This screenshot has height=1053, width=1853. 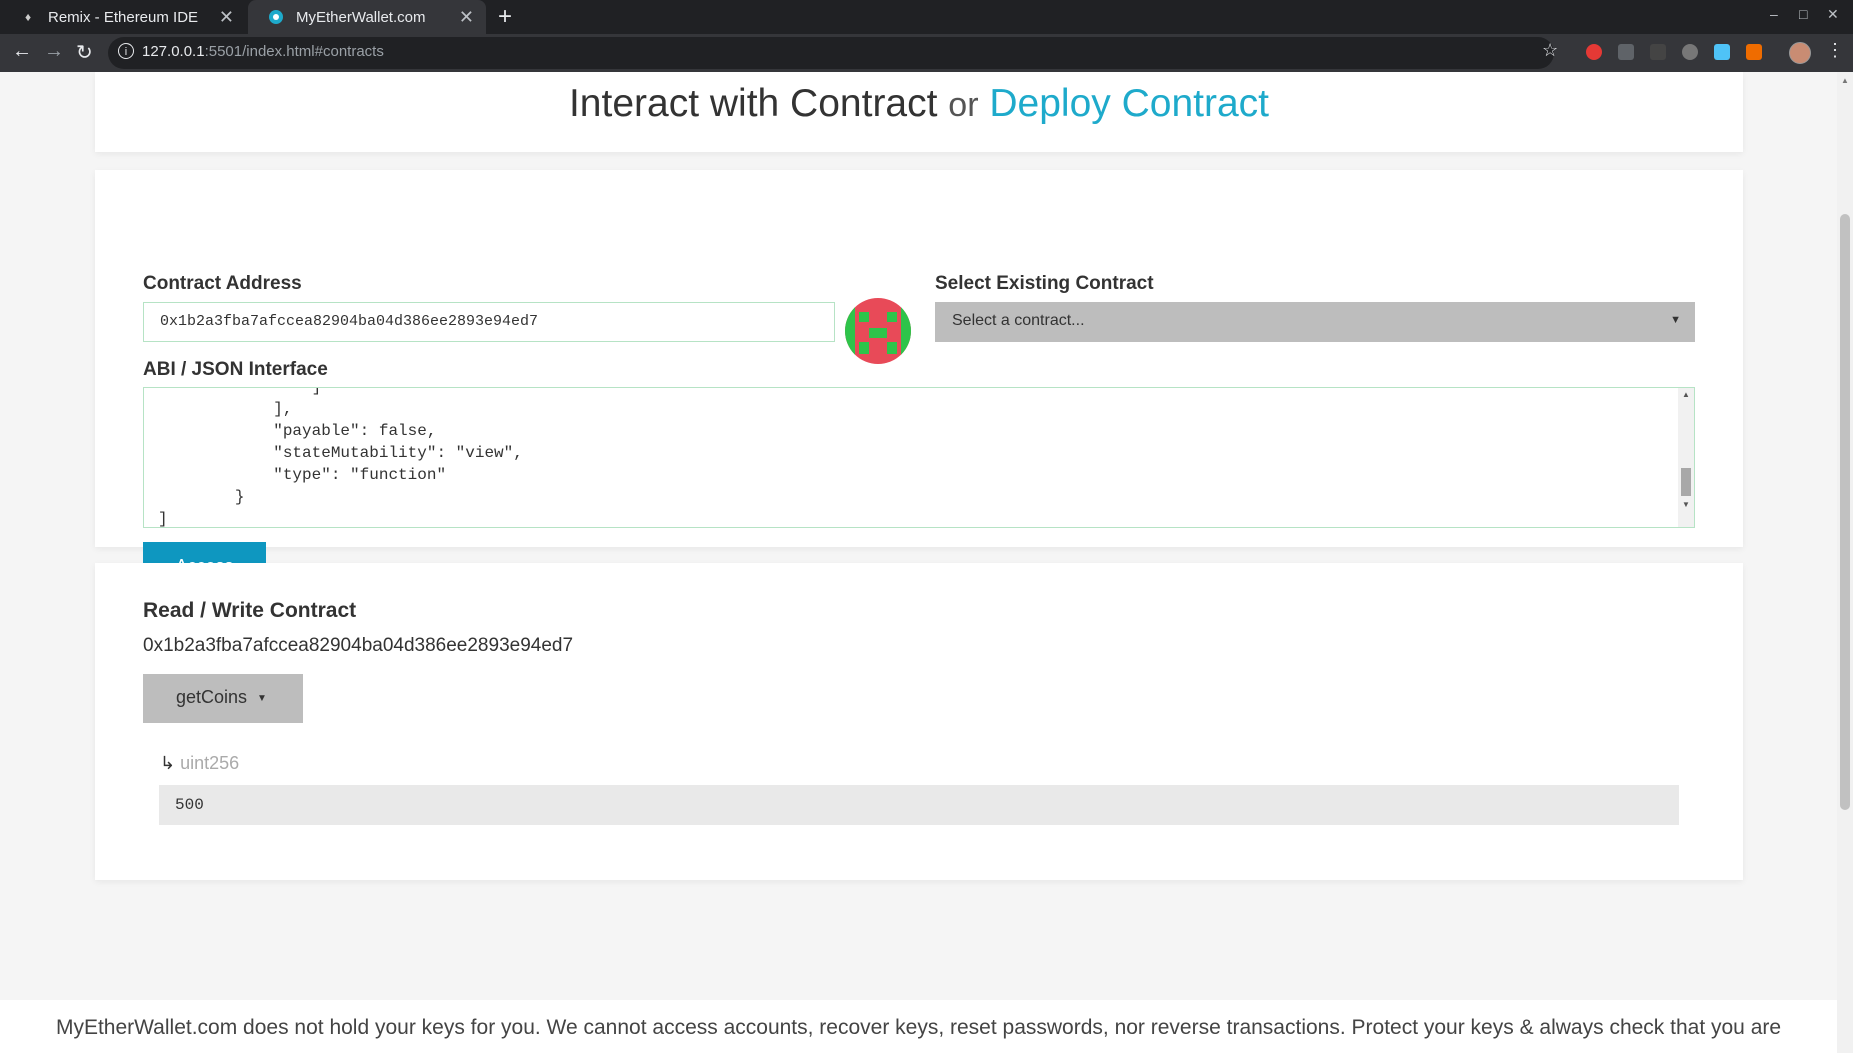 I want to click on reload-icon: ↻, so click(x=84, y=52).